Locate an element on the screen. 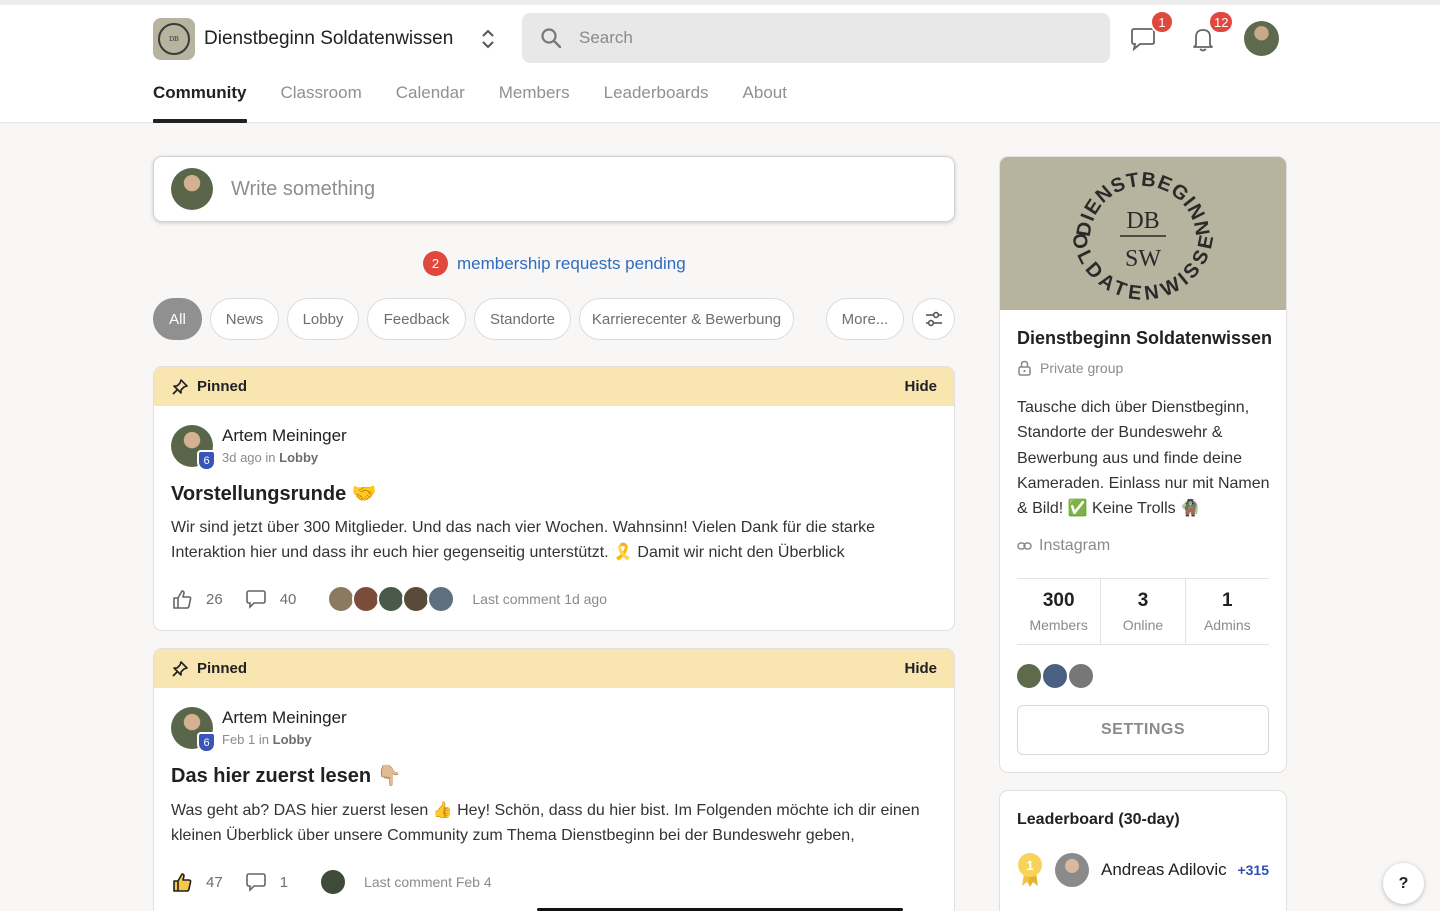  membership-requests: 2 membership requests pending is located at coordinates (554, 263).